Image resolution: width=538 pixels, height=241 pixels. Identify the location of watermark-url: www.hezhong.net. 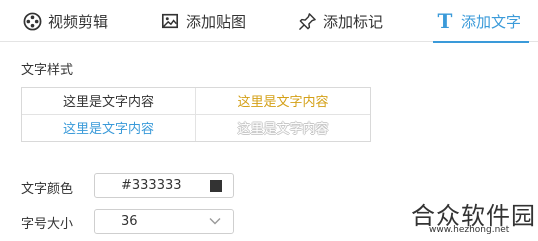
(469, 230).